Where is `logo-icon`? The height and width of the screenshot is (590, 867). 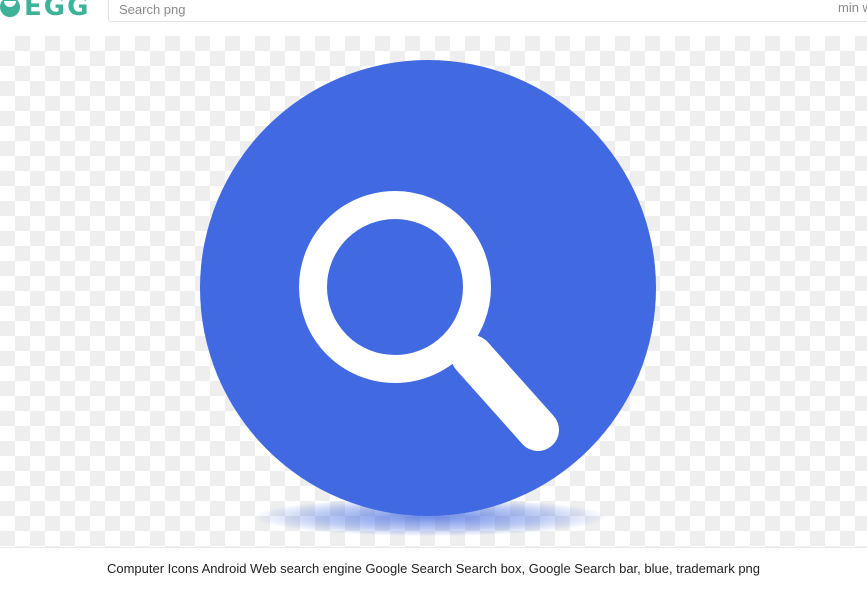 logo-icon is located at coordinates (10, 8).